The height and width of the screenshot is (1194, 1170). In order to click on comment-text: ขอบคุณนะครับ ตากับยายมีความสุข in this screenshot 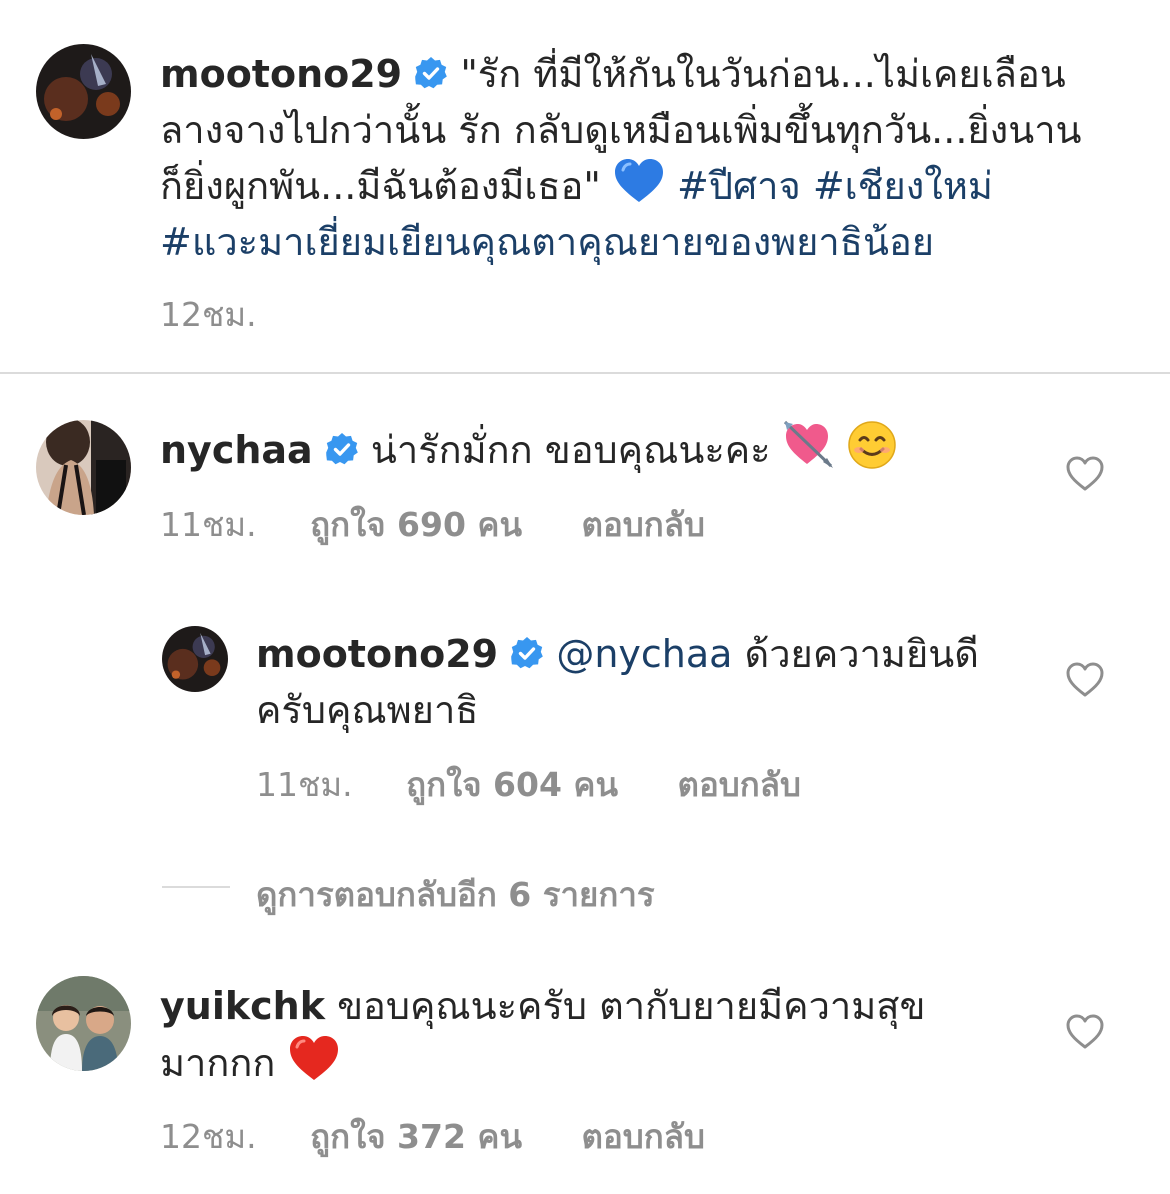, I will do `click(631, 1006)`.